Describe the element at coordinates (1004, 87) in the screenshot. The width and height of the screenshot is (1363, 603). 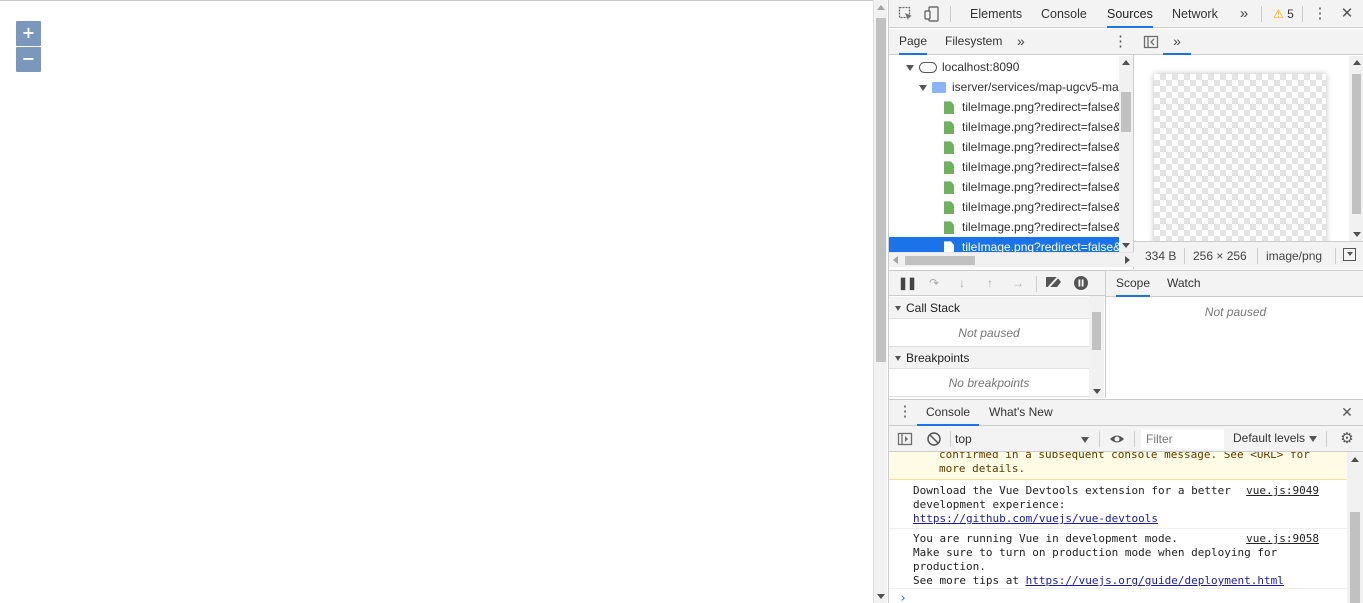
I see `tree-item-folder: iserver/services/map-ugcv5-ma` at that location.